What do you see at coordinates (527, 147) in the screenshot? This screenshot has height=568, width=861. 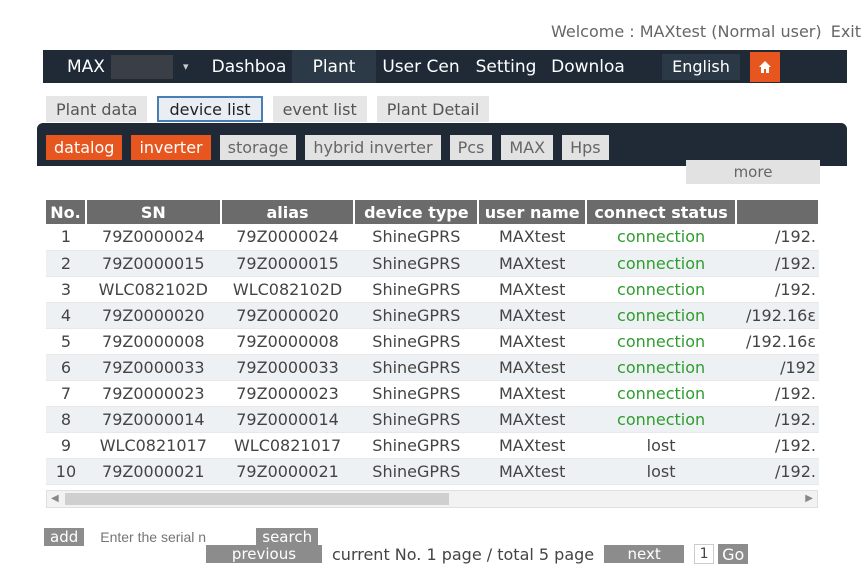 I see `tab-max: MAX` at bounding box center [527, 147].